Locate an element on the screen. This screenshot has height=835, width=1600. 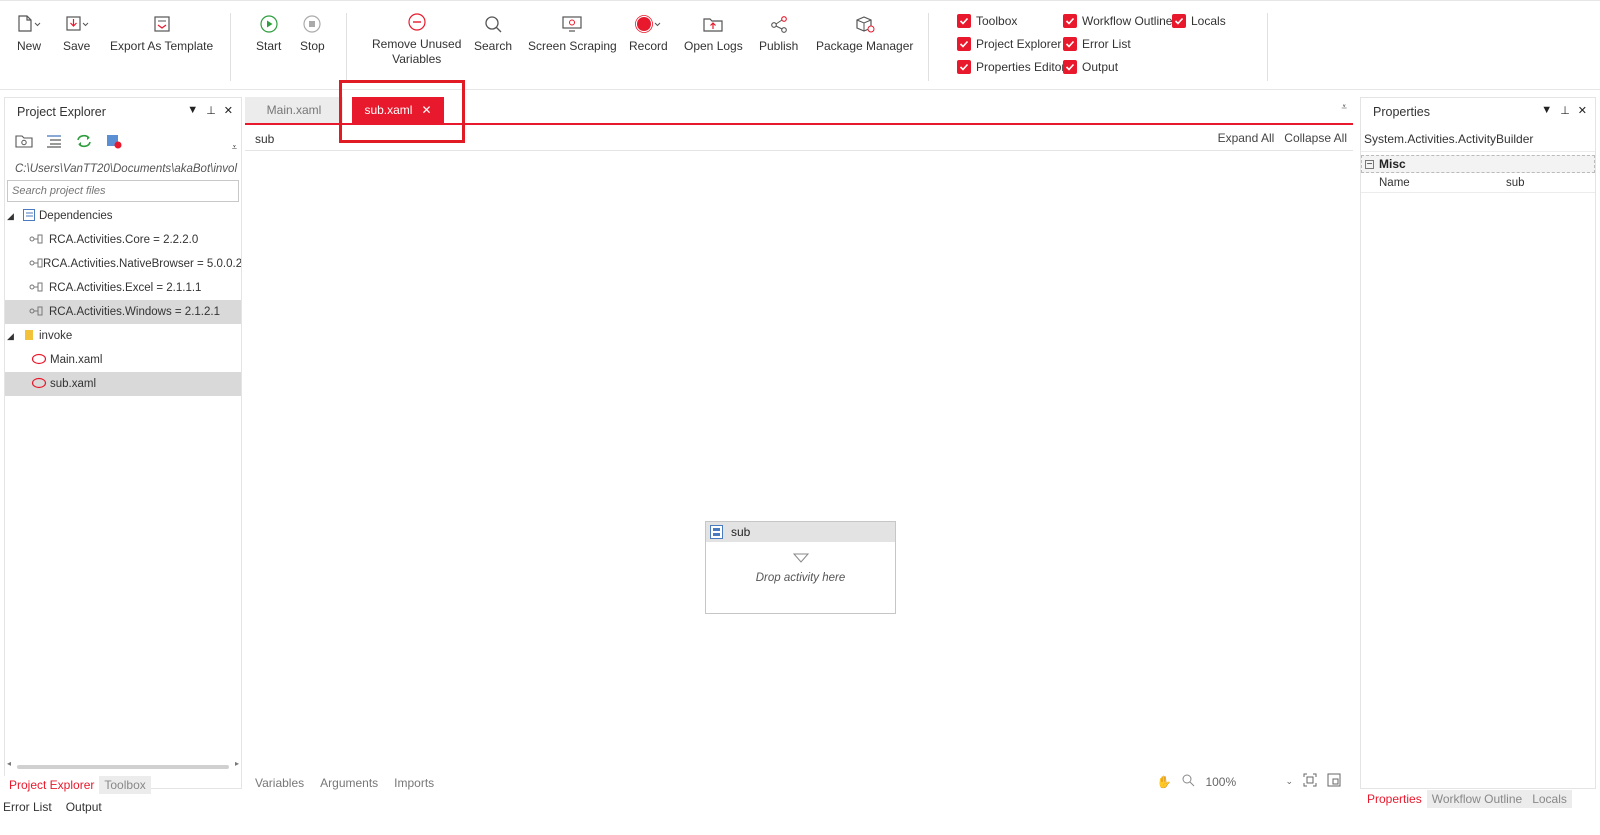
tab-error-list: Error List is located at coordinates (27, 807).